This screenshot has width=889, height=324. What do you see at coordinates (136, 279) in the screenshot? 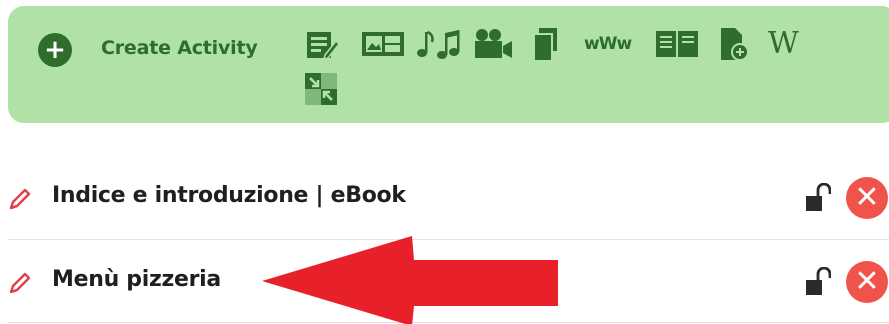
I see `resource-title: Menù pizzeria` at bounding box center [136, 279].